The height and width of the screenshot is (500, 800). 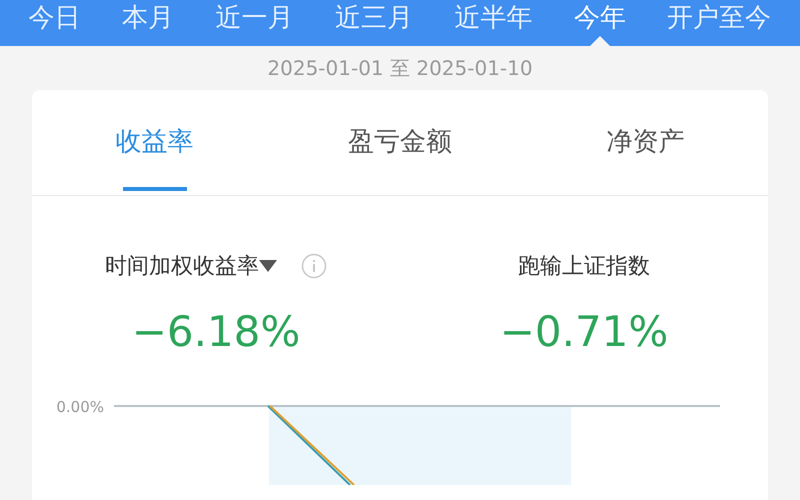 What do you see at coordinates (719, 23) in the screenshot?
I see `period-tab: 开户至今` at bounding box center [719, 23].